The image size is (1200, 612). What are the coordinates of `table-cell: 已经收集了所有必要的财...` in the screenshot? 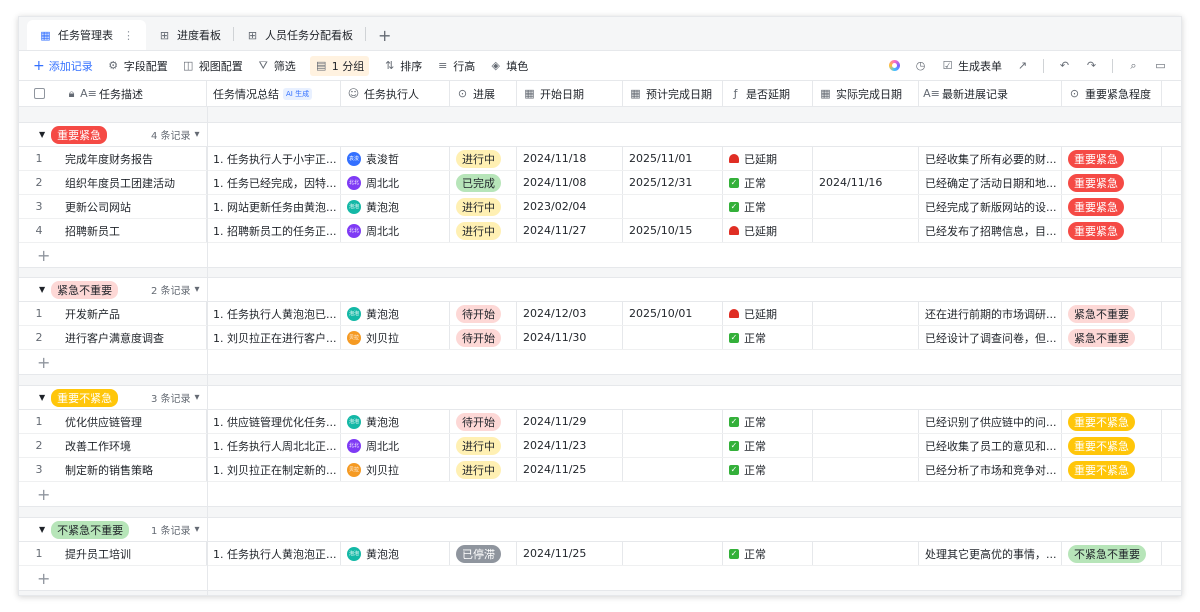 It's located at (990, 158).